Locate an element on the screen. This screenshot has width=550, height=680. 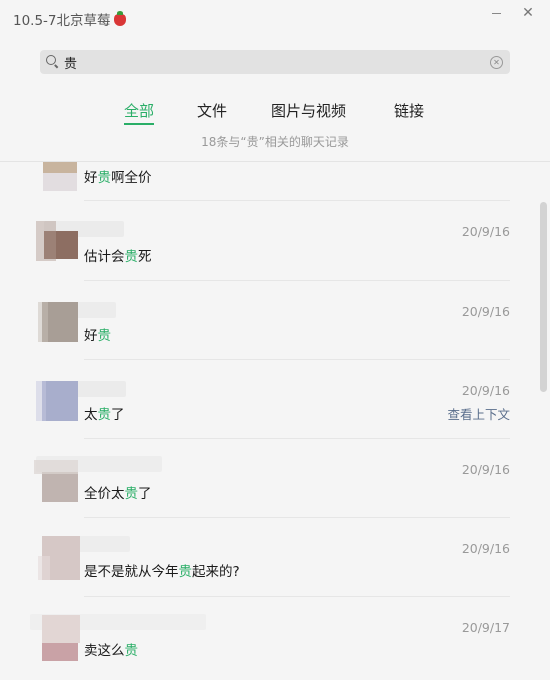
message-text-before: 卖这么 is located at coordinates (104, 651).